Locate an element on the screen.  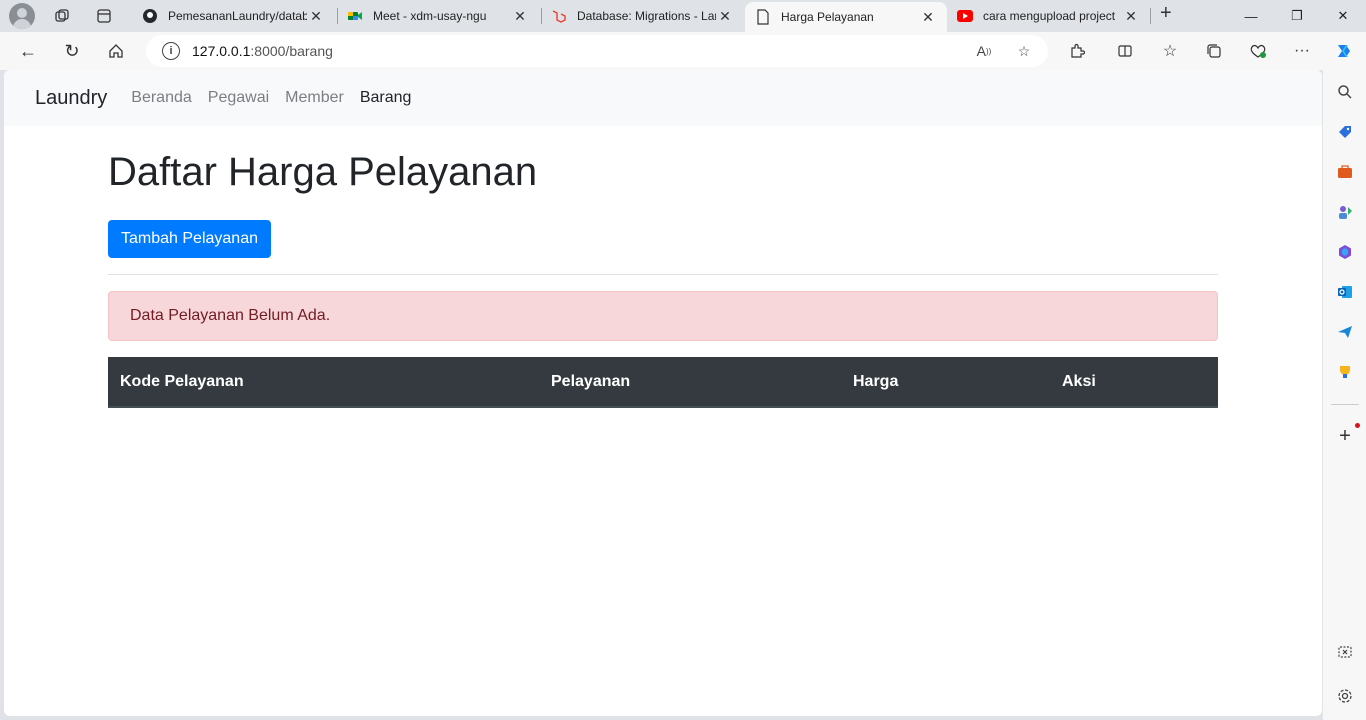
home-icon is located at coordinates (116, 51).